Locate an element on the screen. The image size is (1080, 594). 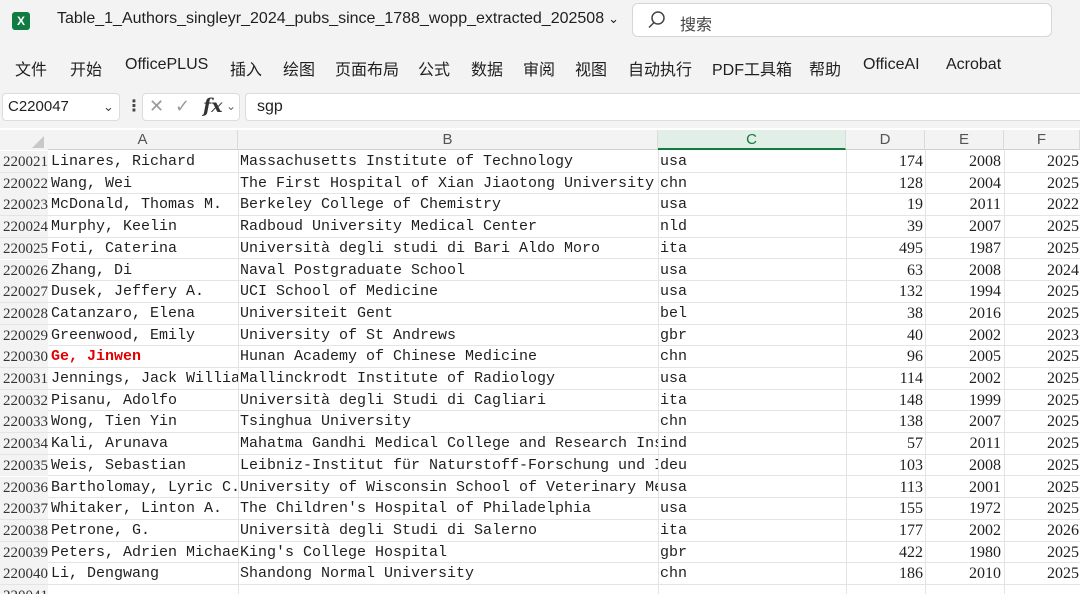
cell-first-year: 1987 is located at coordinates (963, 248).